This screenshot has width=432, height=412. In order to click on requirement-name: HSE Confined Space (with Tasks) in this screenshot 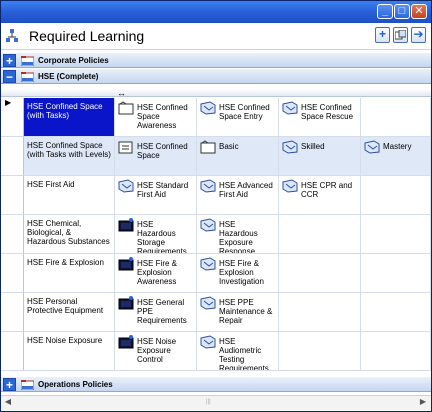, I will do `click(69, 117)`.